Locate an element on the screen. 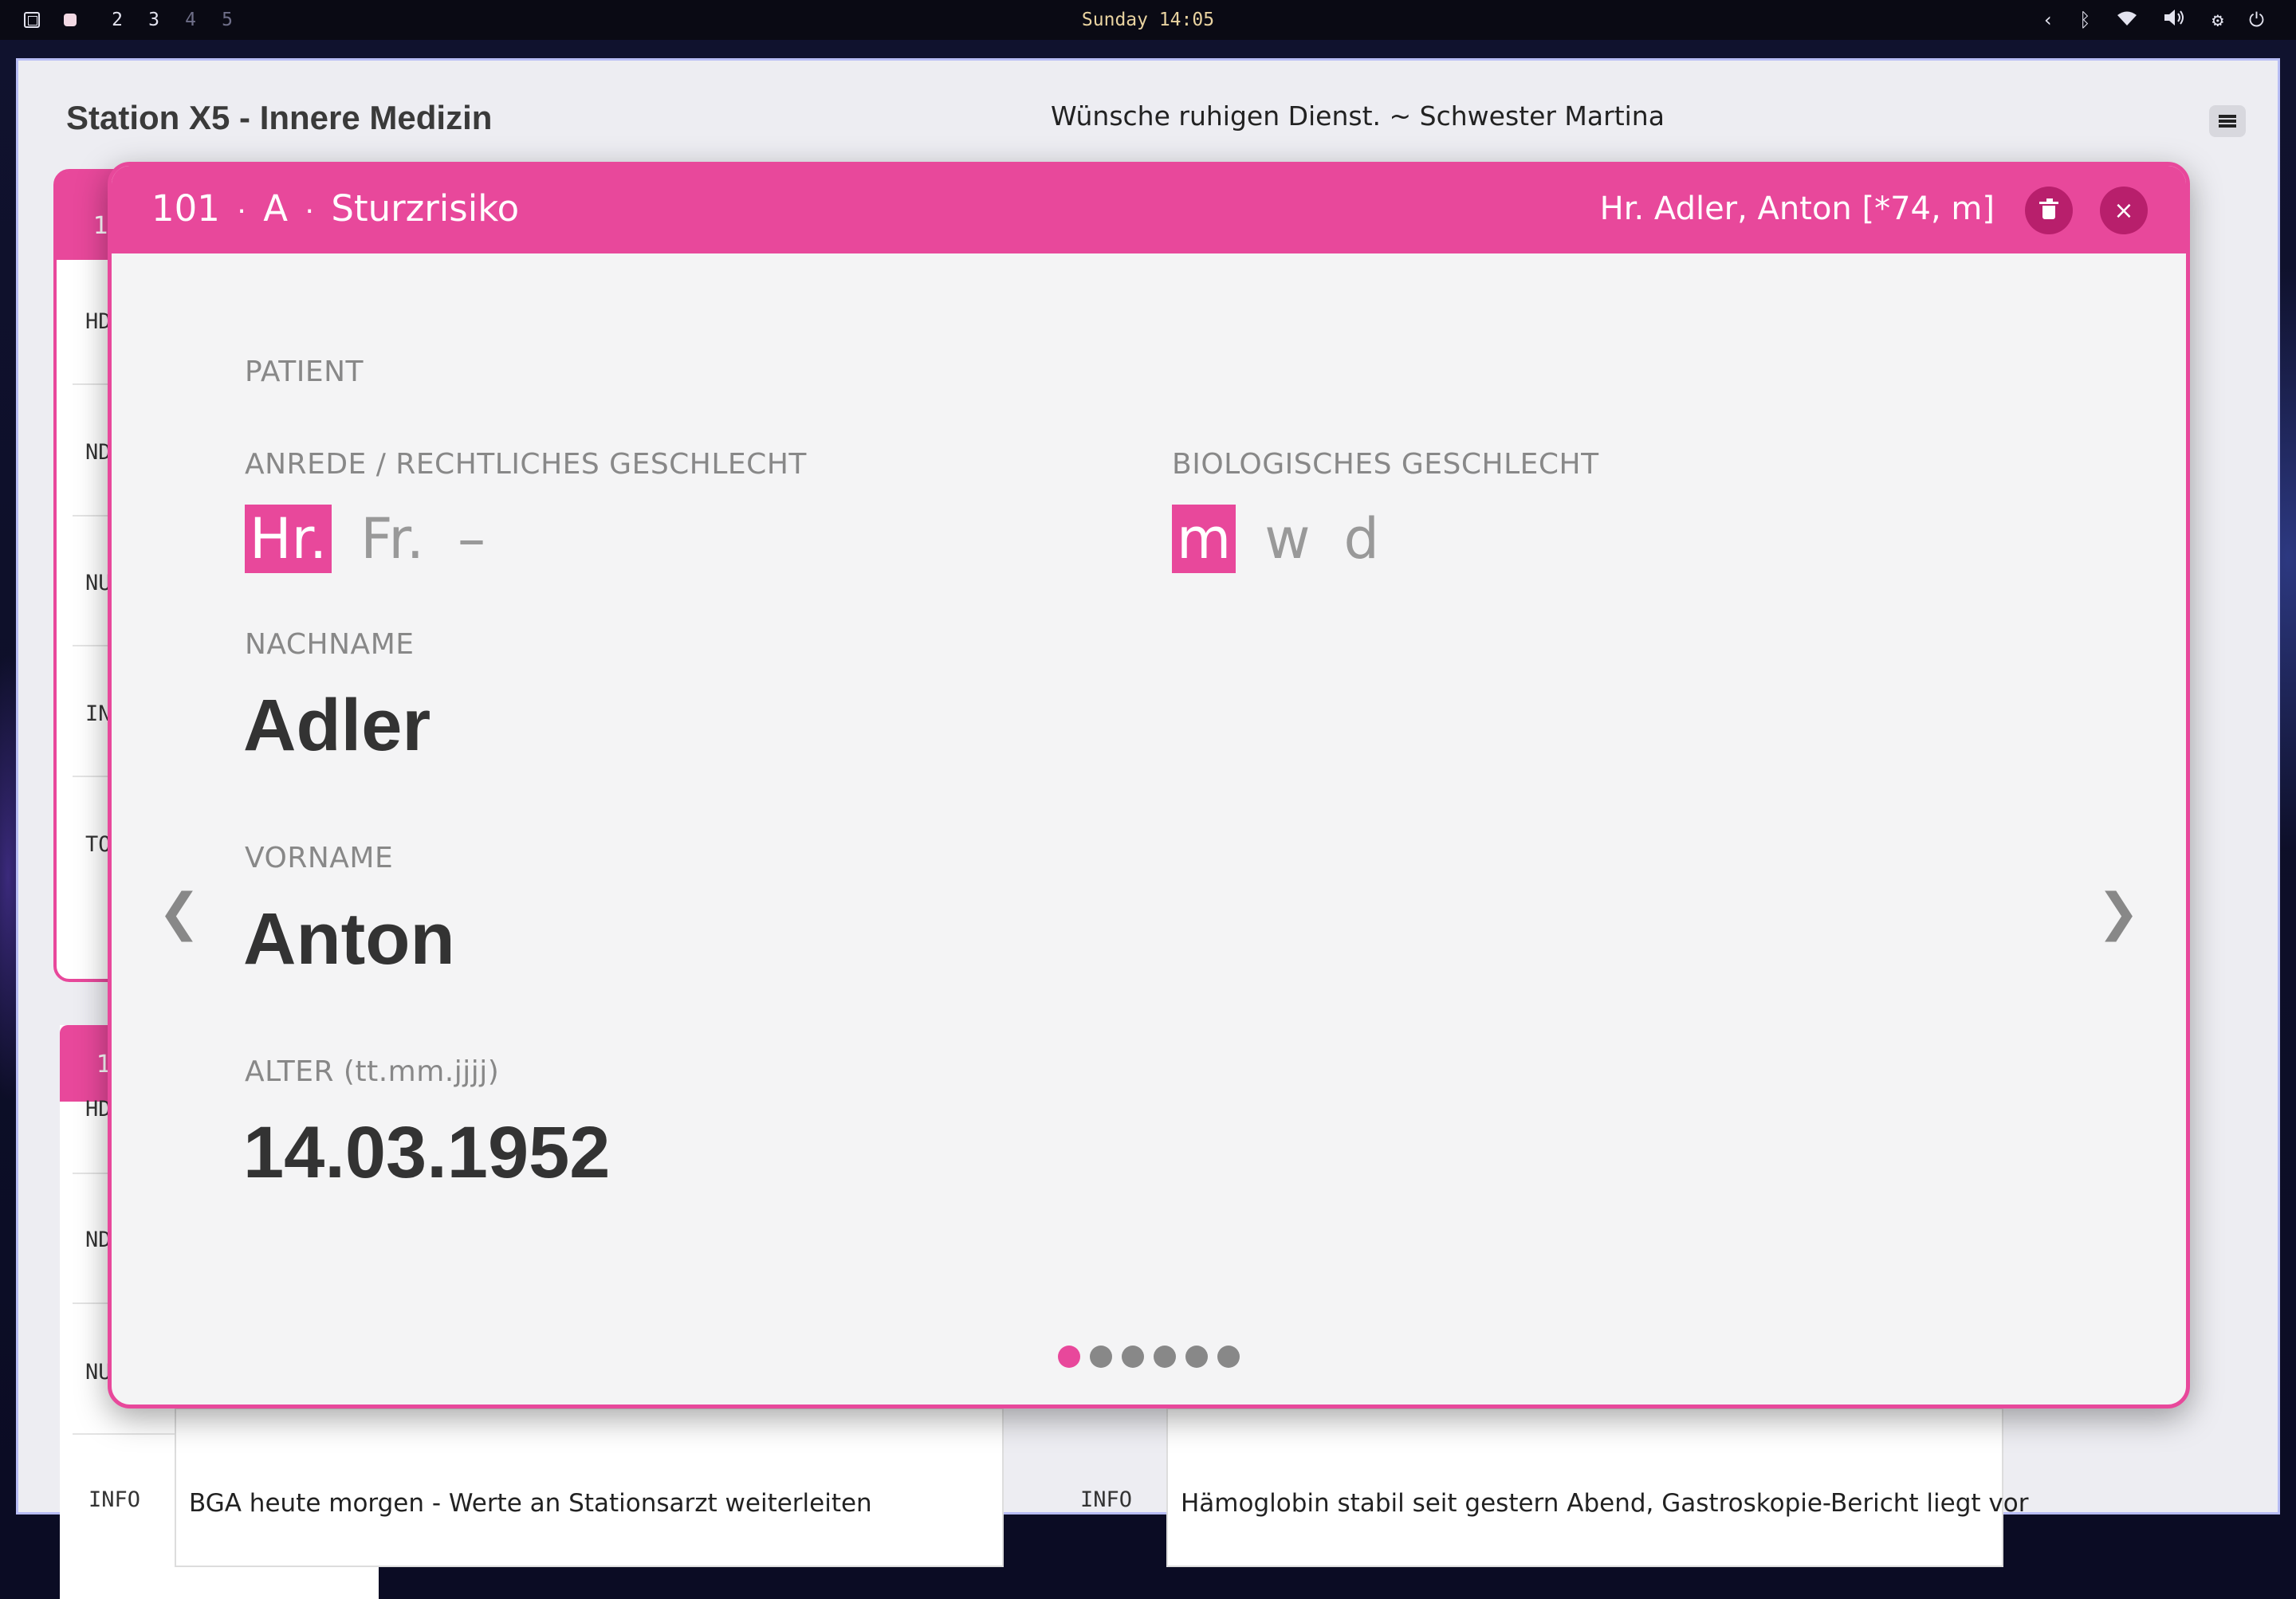 Image resolution: width=2296 pixels, height=1599 pixels. salutation-options: Hr. Fr. – is located at coordinates (379, 539).